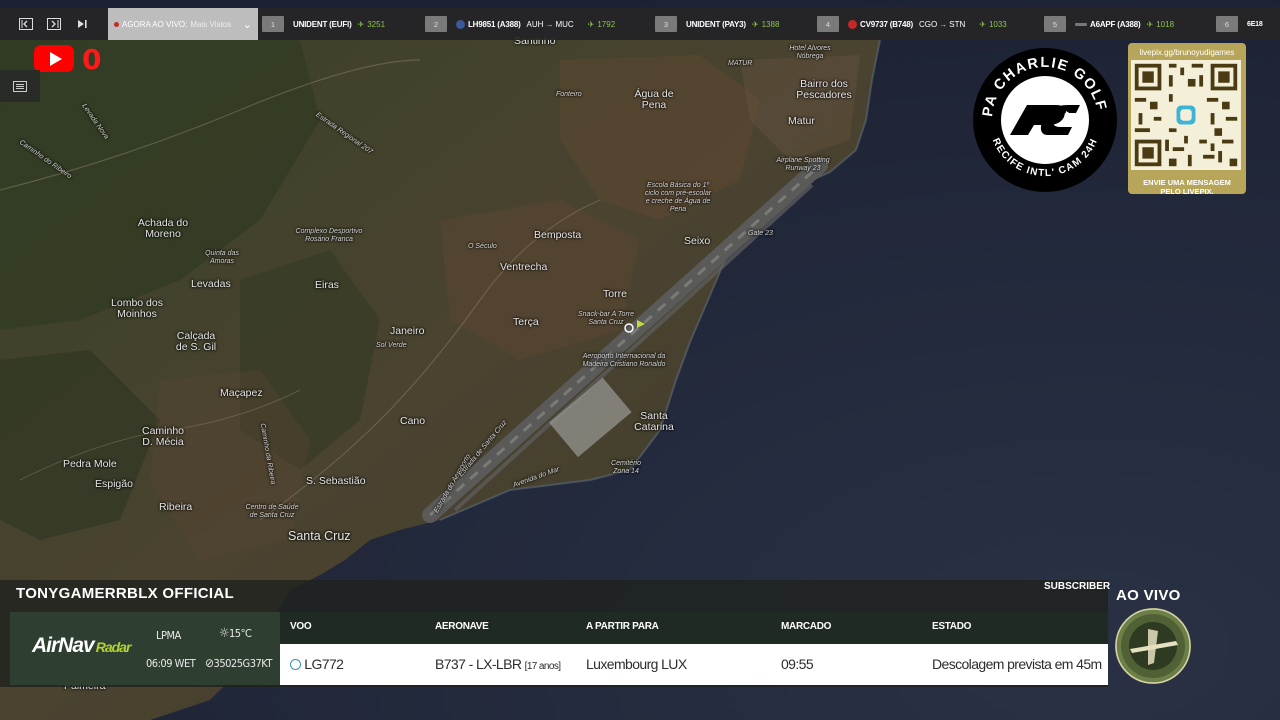  What do you see at coordinates (20, 86) in the screenshot?
I see `list-menu-icon` at bounding box center [20, 86].